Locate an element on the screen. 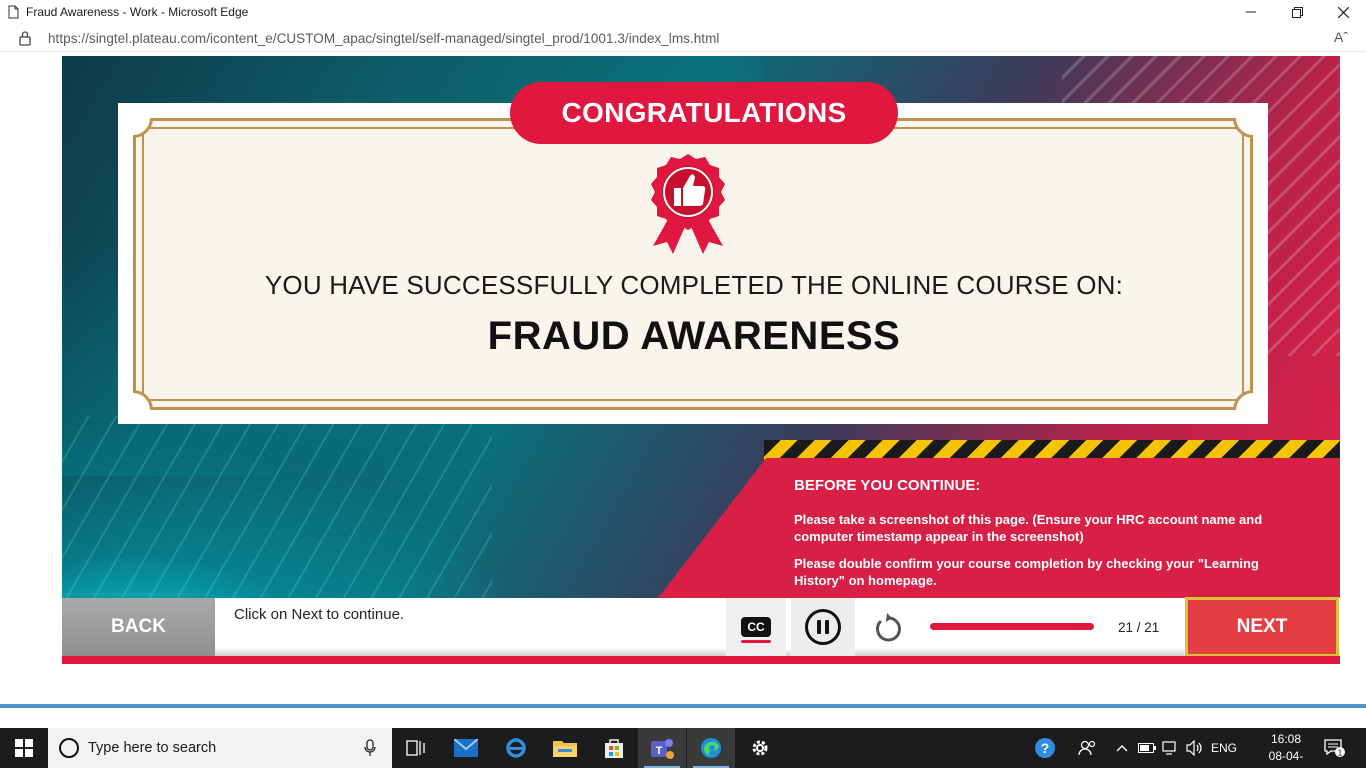  replay-icon is located at coordinates (888, 628).